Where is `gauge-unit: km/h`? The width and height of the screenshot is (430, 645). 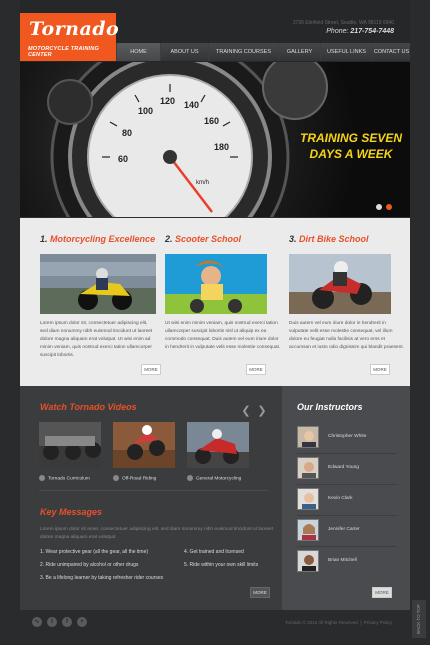
gauge-unit: km/h is located at coordinates (203, 183).